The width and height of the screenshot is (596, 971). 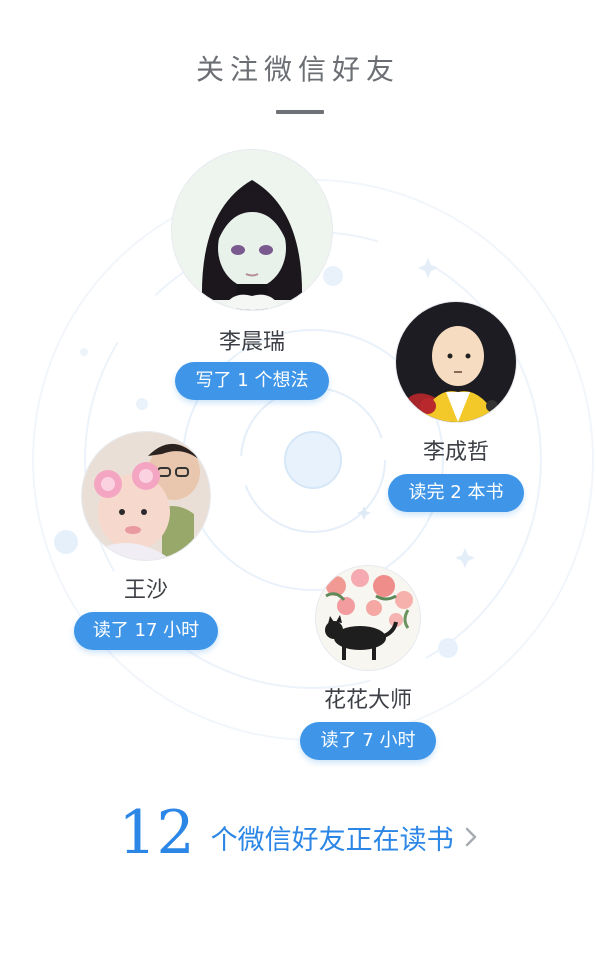 I want to click on anime-girl-avatar-icon, so click(x=252, y=230).